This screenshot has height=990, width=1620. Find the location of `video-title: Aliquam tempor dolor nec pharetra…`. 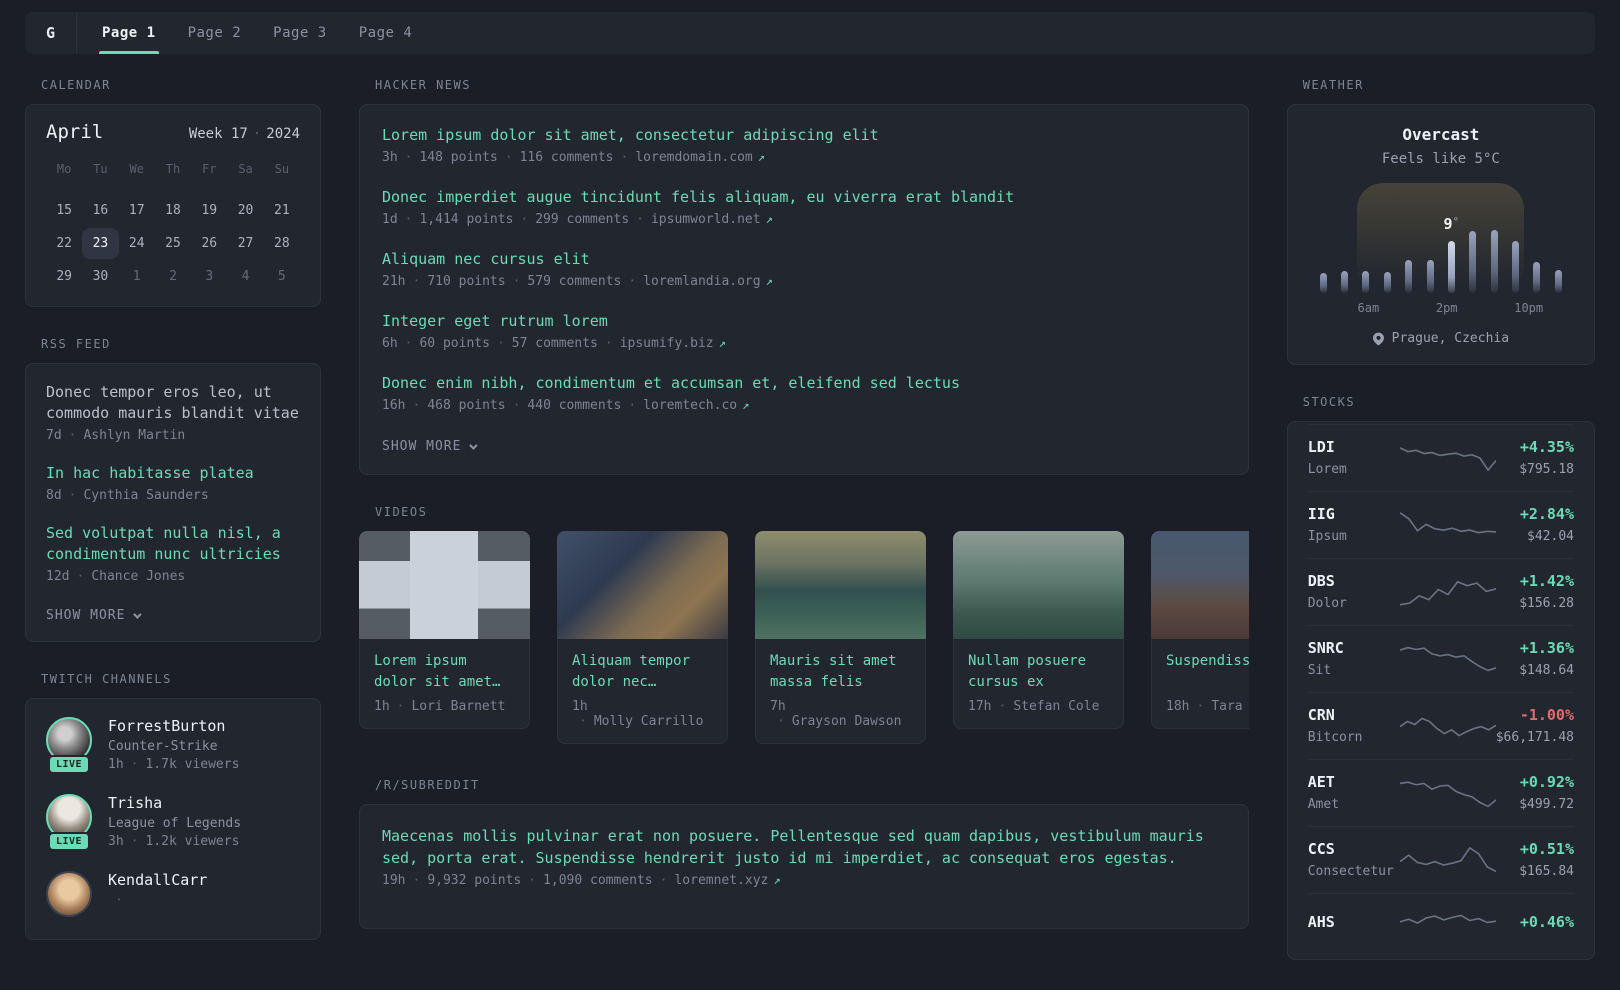

video-title: Aliquam tempor dolor nec pharetra… is located at coordinates (642, 672).